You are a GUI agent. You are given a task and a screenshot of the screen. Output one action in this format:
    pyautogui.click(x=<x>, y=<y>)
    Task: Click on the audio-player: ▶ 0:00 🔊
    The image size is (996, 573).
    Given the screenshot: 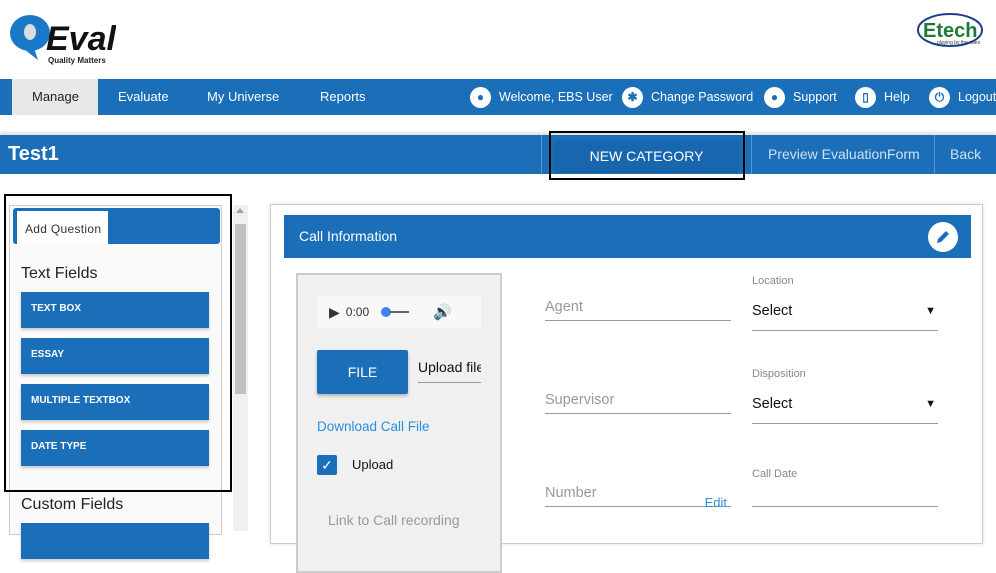 What is the action you would take?
    pyautogui.click(x=399, y=312)
    